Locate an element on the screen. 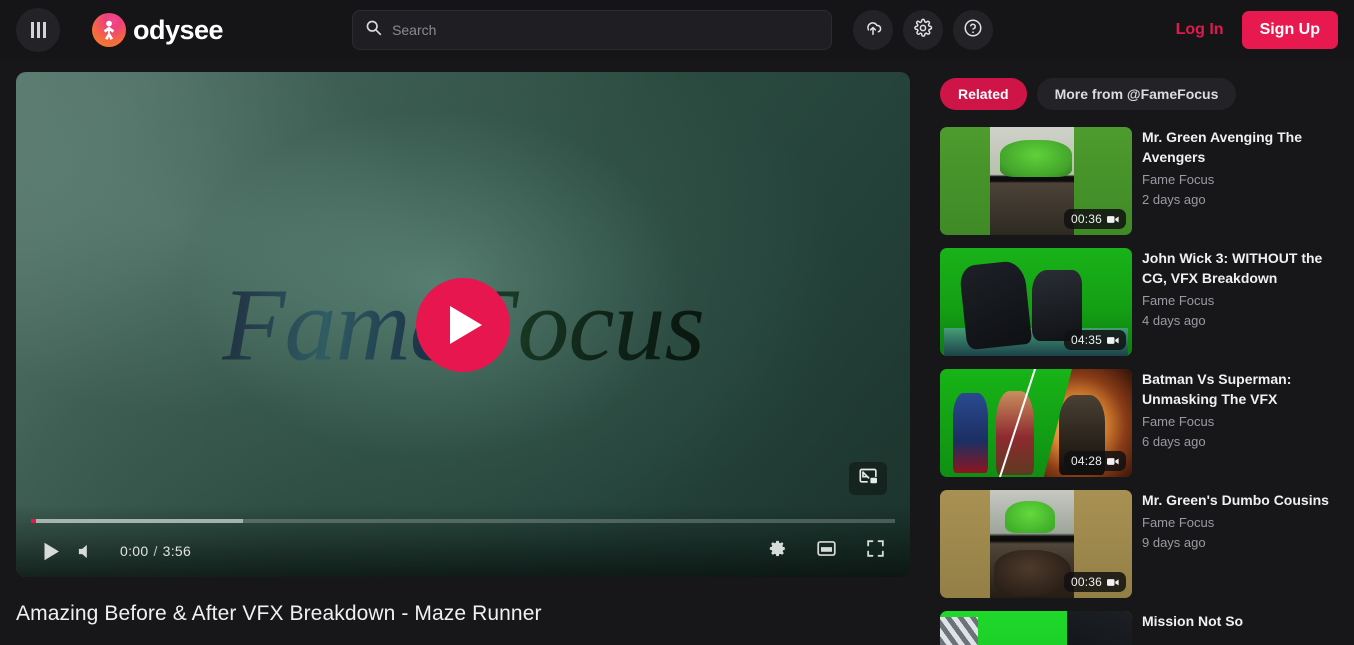 This screenshot has height=645, width=1354. thumbnail is located at coordinates (1036, 628).